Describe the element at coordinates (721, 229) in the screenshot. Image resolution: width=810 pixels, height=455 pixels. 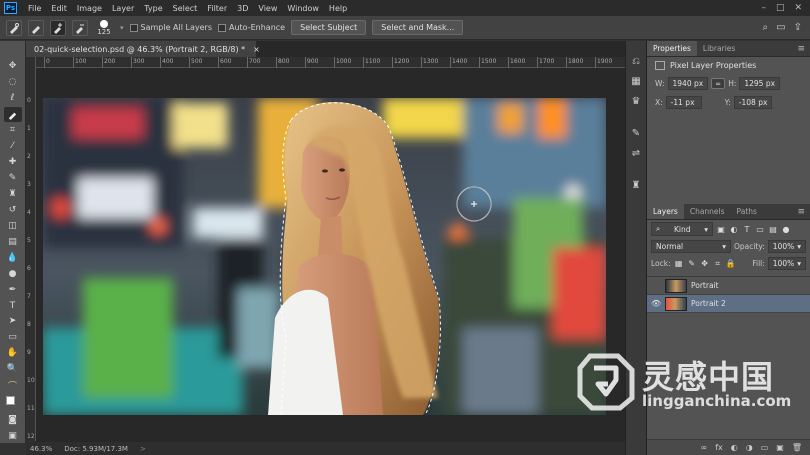
I see `filter-pixel-icon: ▣` at that location.